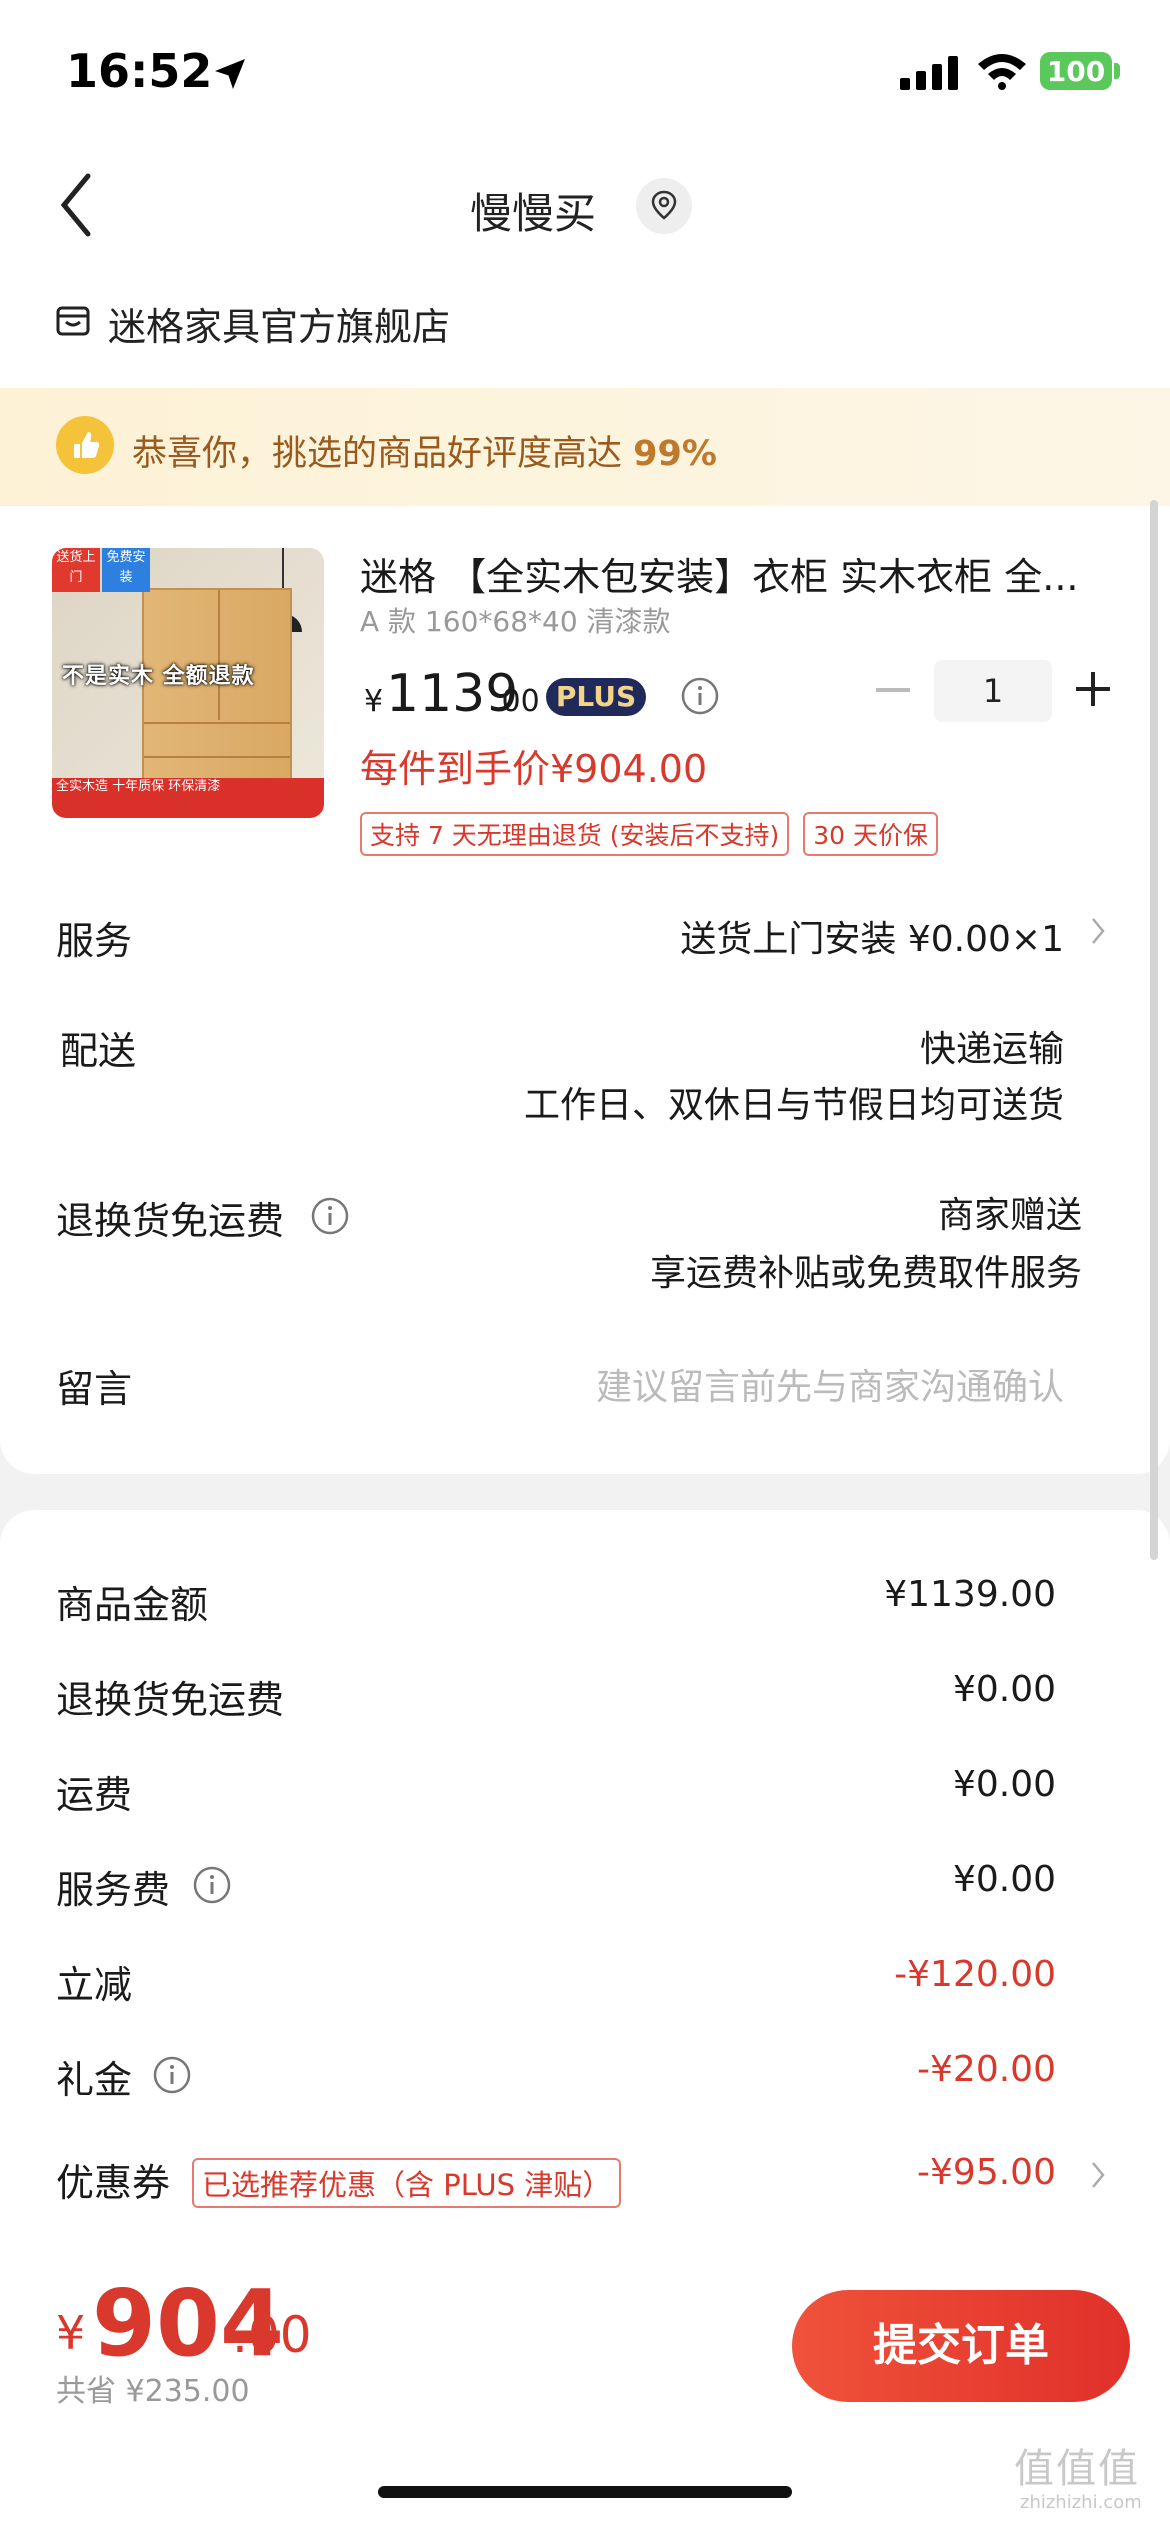 This screenshot has height=2532, width=1170. What do you see at coordinates (1009, 1215) in the screenshot?
I see `return-shipping-value: 商家赠送` at bounding box center [1009, 1215].